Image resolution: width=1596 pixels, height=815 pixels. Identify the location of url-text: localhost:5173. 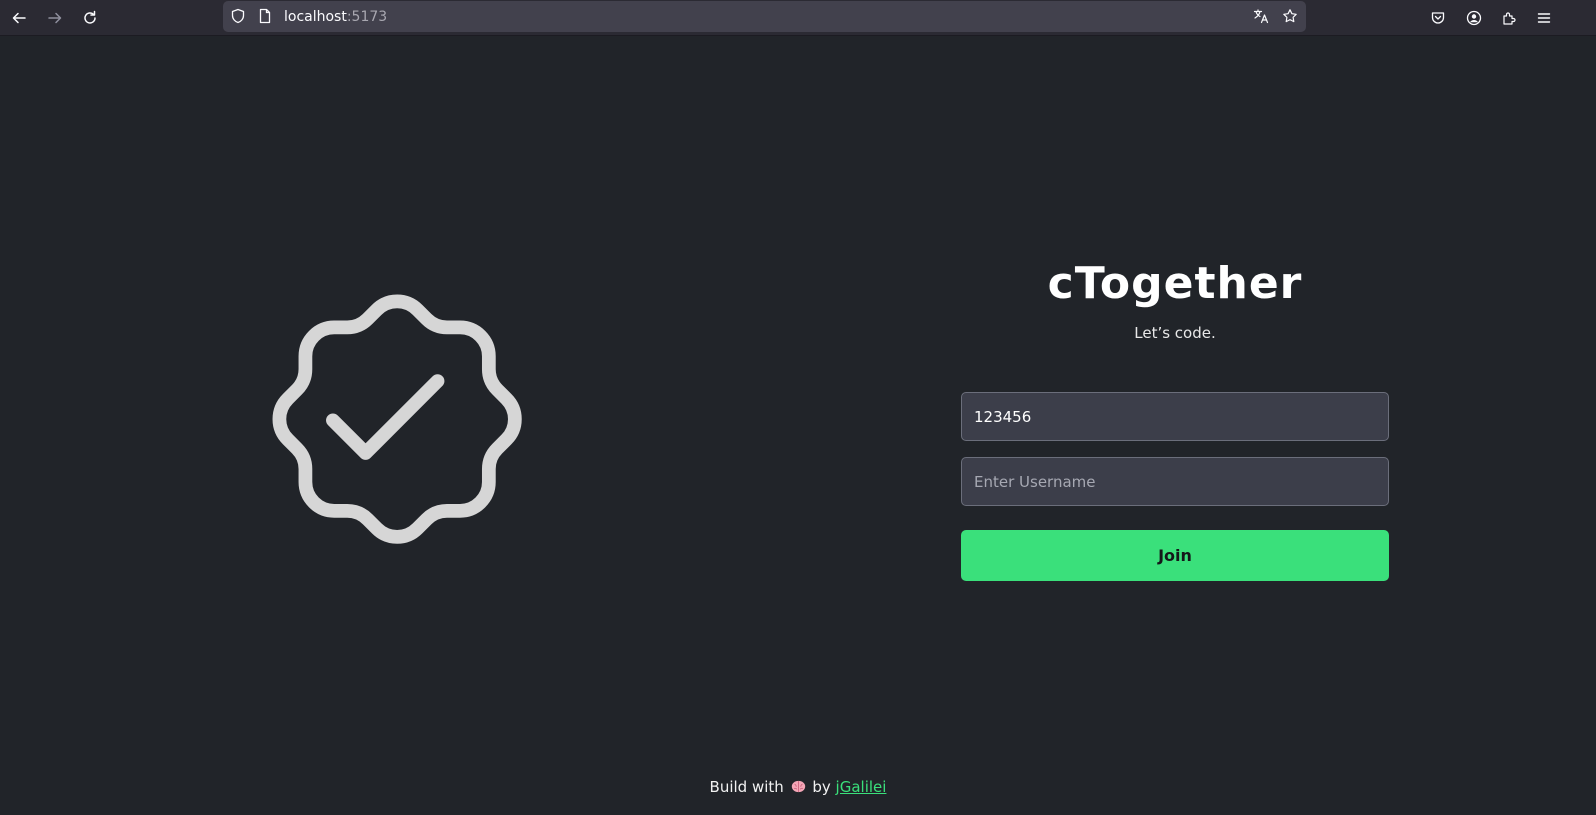
(335, 17).